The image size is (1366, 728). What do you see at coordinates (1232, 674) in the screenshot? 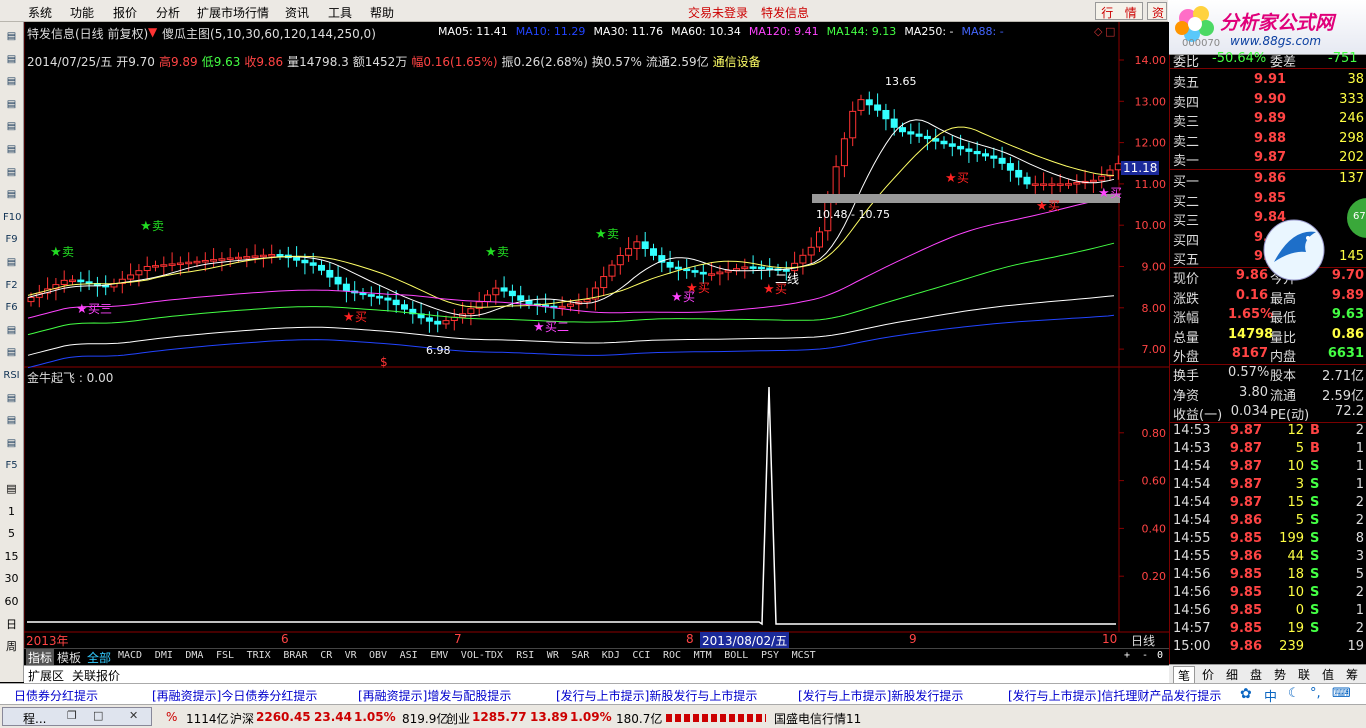
I see `panel-tab-2: 细` at bounding box center [1232, 674].